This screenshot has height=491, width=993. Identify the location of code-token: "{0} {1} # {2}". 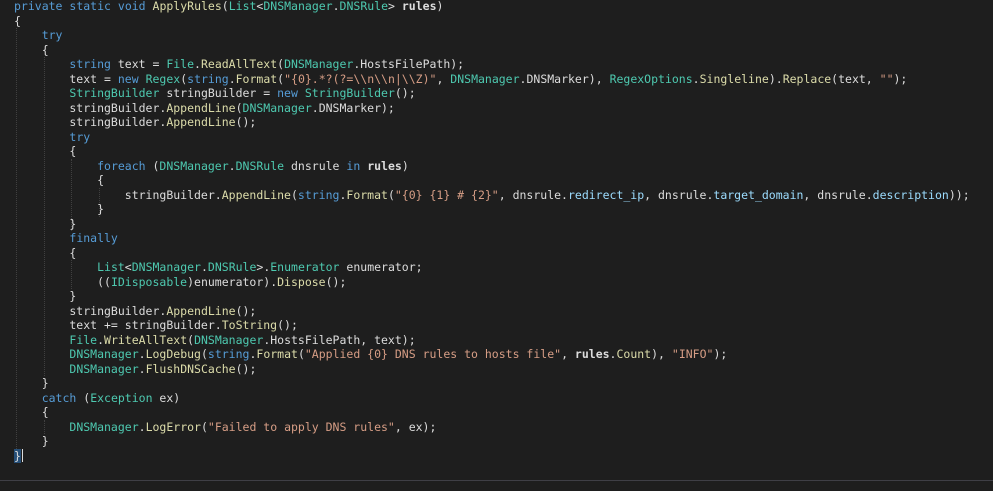
(446, 194).